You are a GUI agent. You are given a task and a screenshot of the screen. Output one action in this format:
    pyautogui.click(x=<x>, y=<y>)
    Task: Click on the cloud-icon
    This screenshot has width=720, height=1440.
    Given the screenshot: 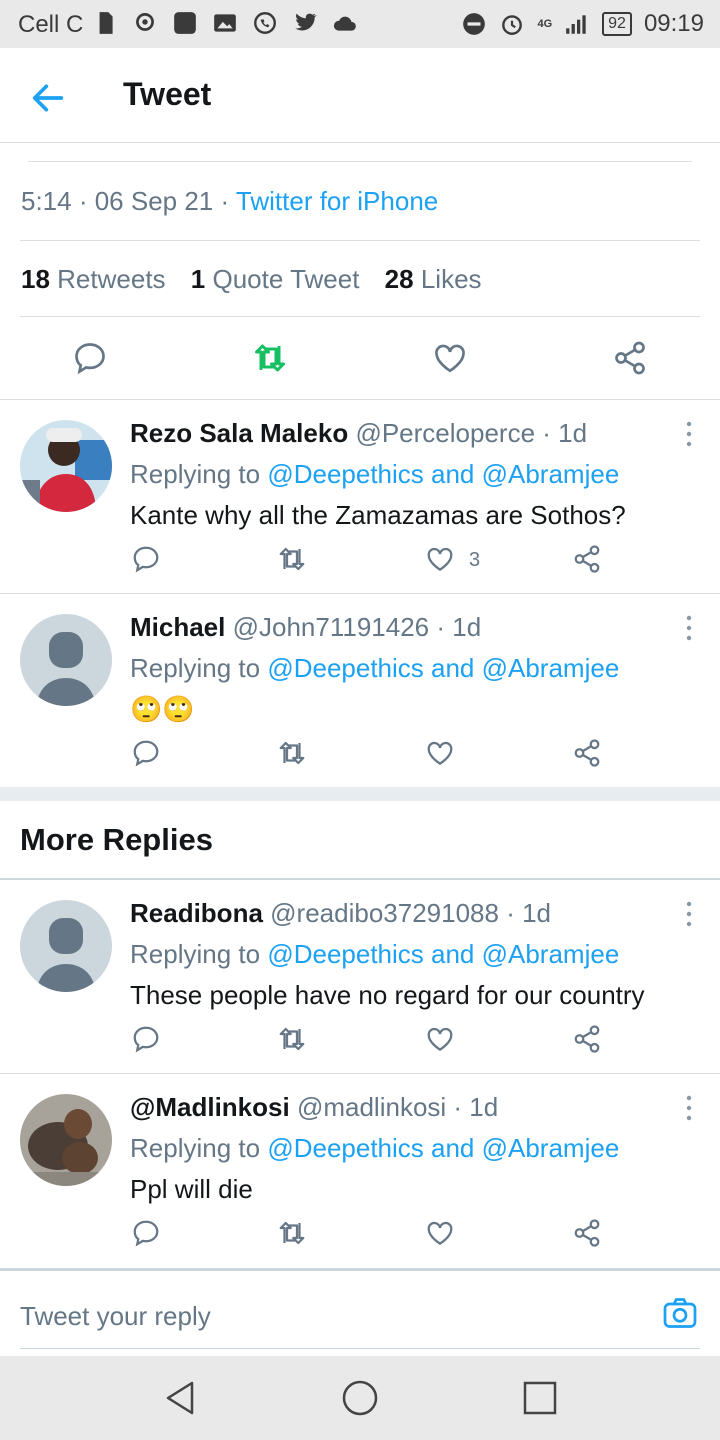 What is the action you would take?
    pyautogui.click(x=344, y=23)
    